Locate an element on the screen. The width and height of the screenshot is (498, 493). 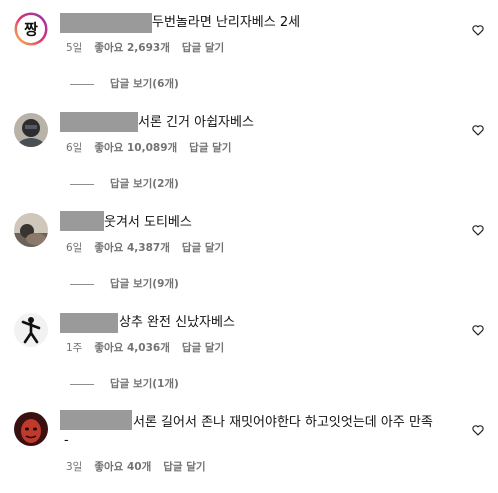
view-replies-label: 답글 보기(2개) is located at coordinates (144, 184).